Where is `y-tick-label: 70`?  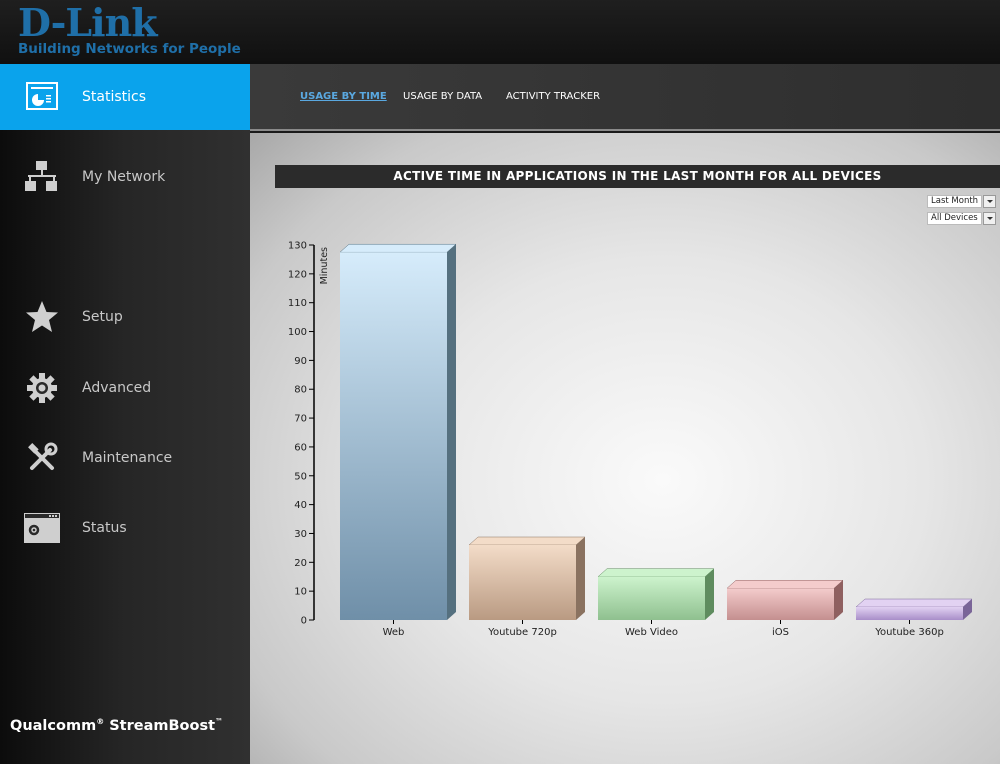
y-tick-label: 70 is located at coordinates (300, 419).